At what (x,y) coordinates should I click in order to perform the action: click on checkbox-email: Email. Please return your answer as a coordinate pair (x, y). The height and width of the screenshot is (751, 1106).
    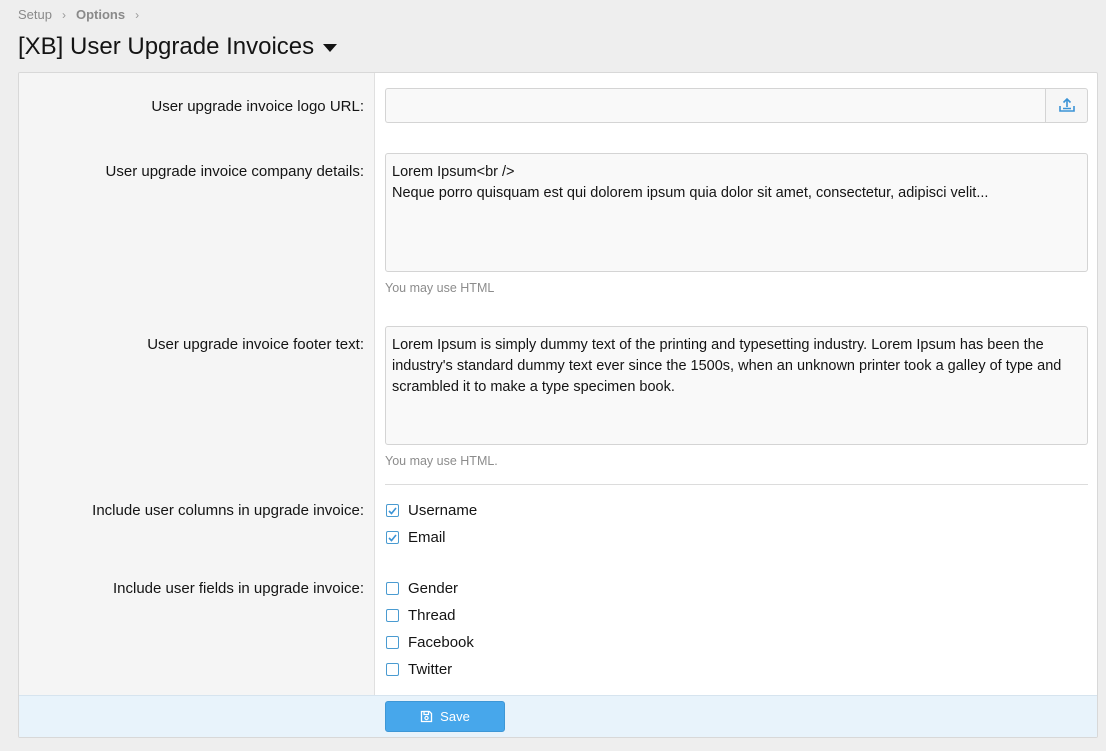
    Looking at the image, I should click on (415, 537).